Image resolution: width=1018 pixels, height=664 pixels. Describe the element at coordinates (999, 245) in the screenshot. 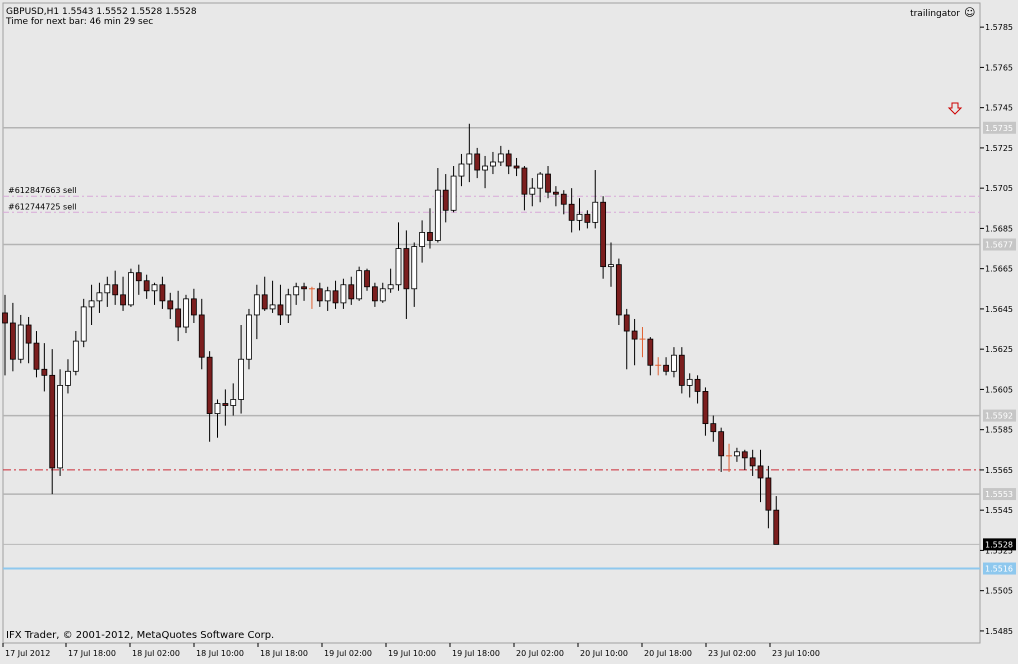

I see `level-price-label: 1.5677` at that location.